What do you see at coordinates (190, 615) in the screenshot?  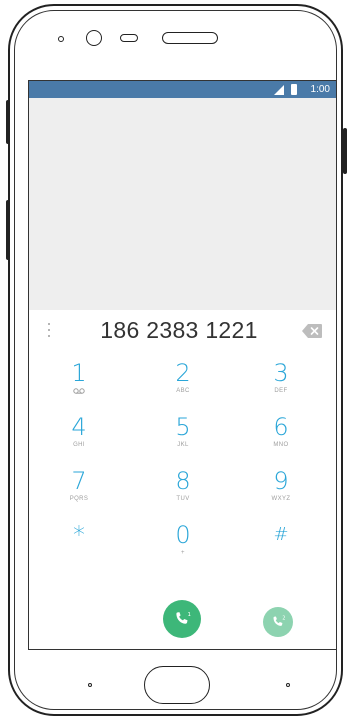 I see `sim1-label: 1` at bounding box center [190, 615].